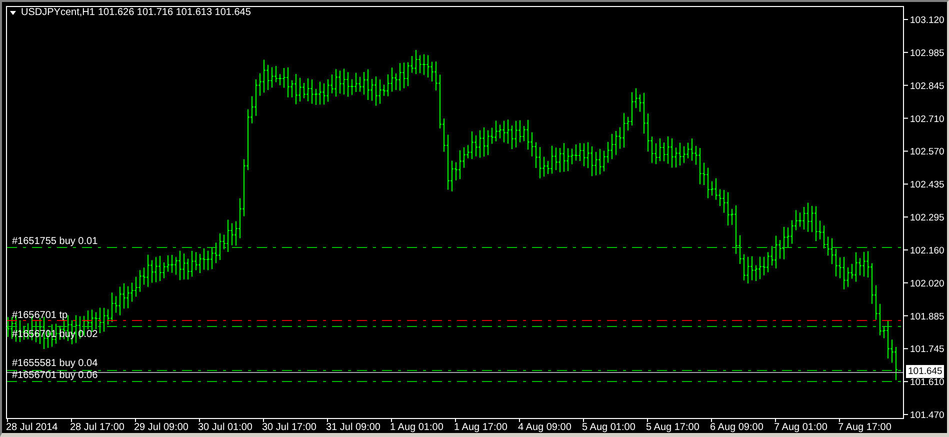  Describe the element at coordinates (801, 427) in the screenshot. I see `time-axis-label: 7 Aug 01:00` at that location.